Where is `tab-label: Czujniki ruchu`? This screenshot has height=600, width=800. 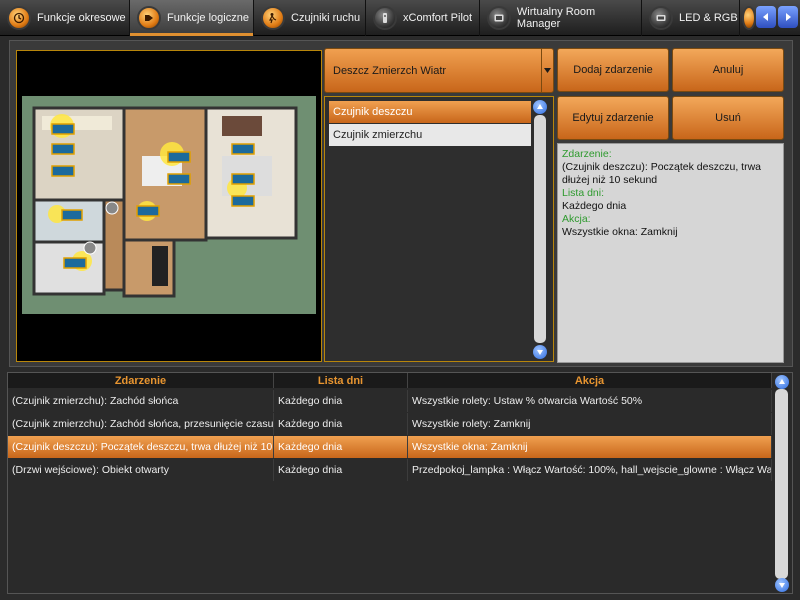
tab-label: Czujniki ruchu is located at coordinates (326, 18).